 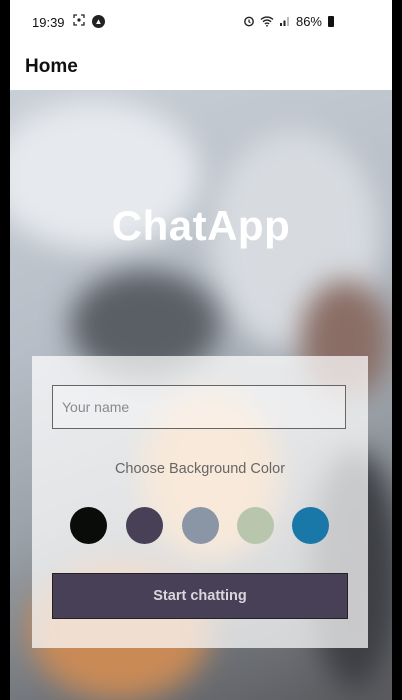 I want to click on app-title: ChatApp, so click(x=201, y=225).